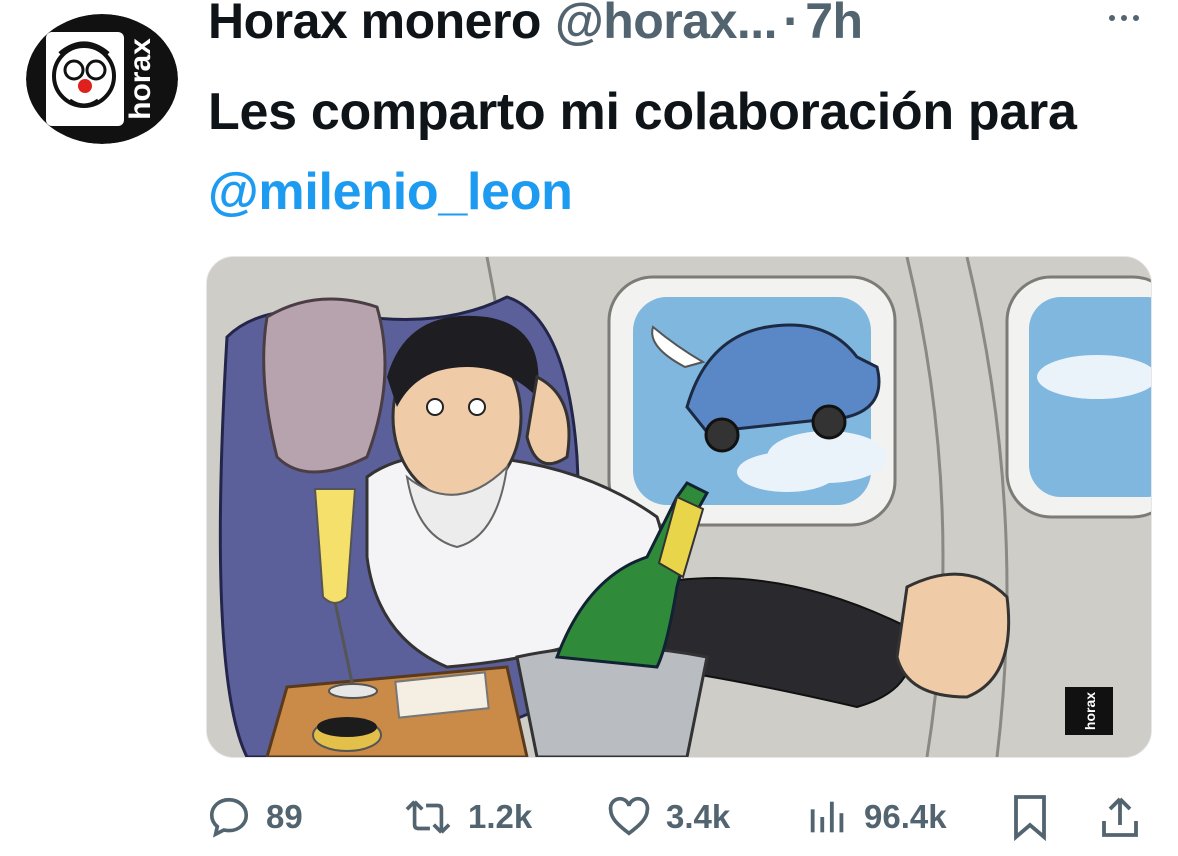  What do you see at coordinates (827, 817) in the screenshot?
I see `views-chart-icon` at bounding box center [827, 817].